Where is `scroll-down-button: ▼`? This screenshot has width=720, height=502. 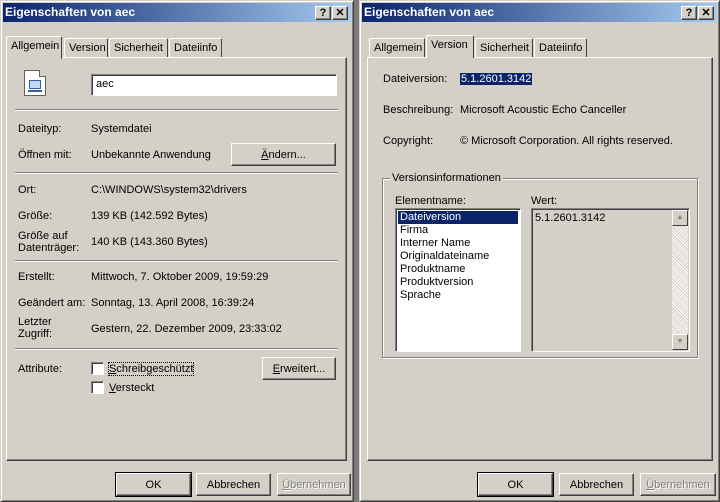 scroll-down-button: ▼ is located at coordinates (680, 342).